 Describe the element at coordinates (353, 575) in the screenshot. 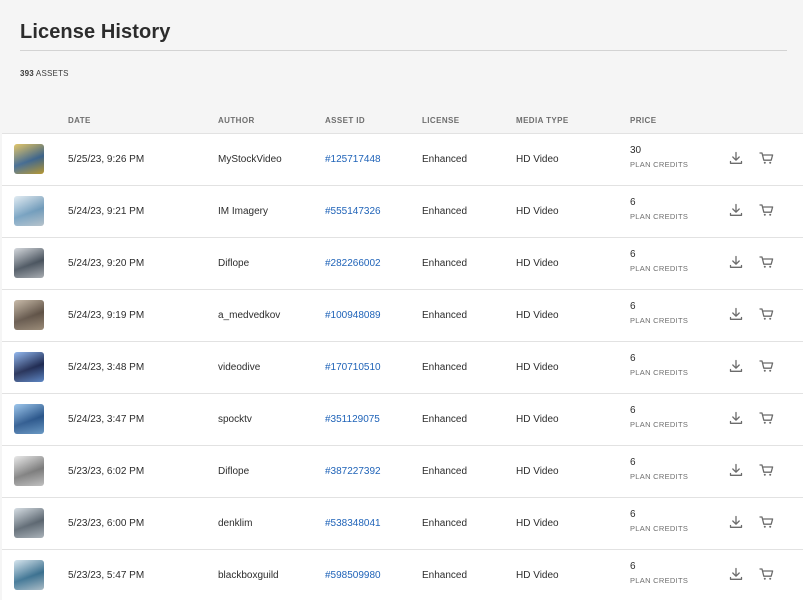

I see `asset-id-link: #598509980` at that location.